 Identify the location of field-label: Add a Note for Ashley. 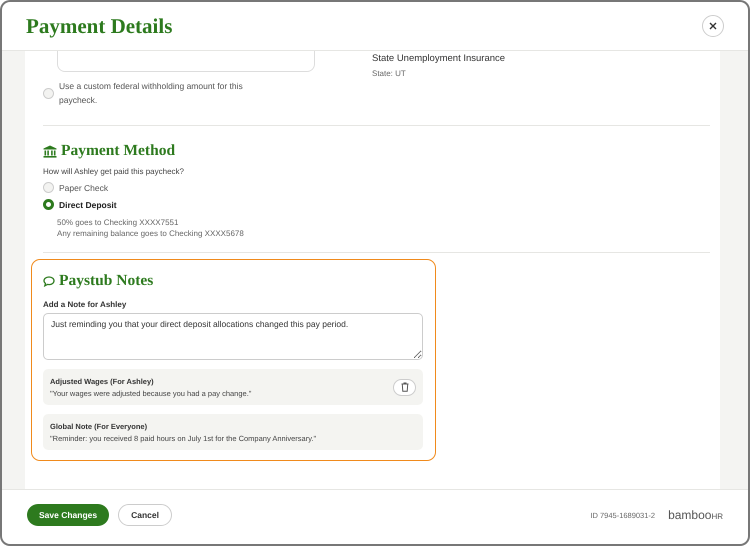
(85, 304).